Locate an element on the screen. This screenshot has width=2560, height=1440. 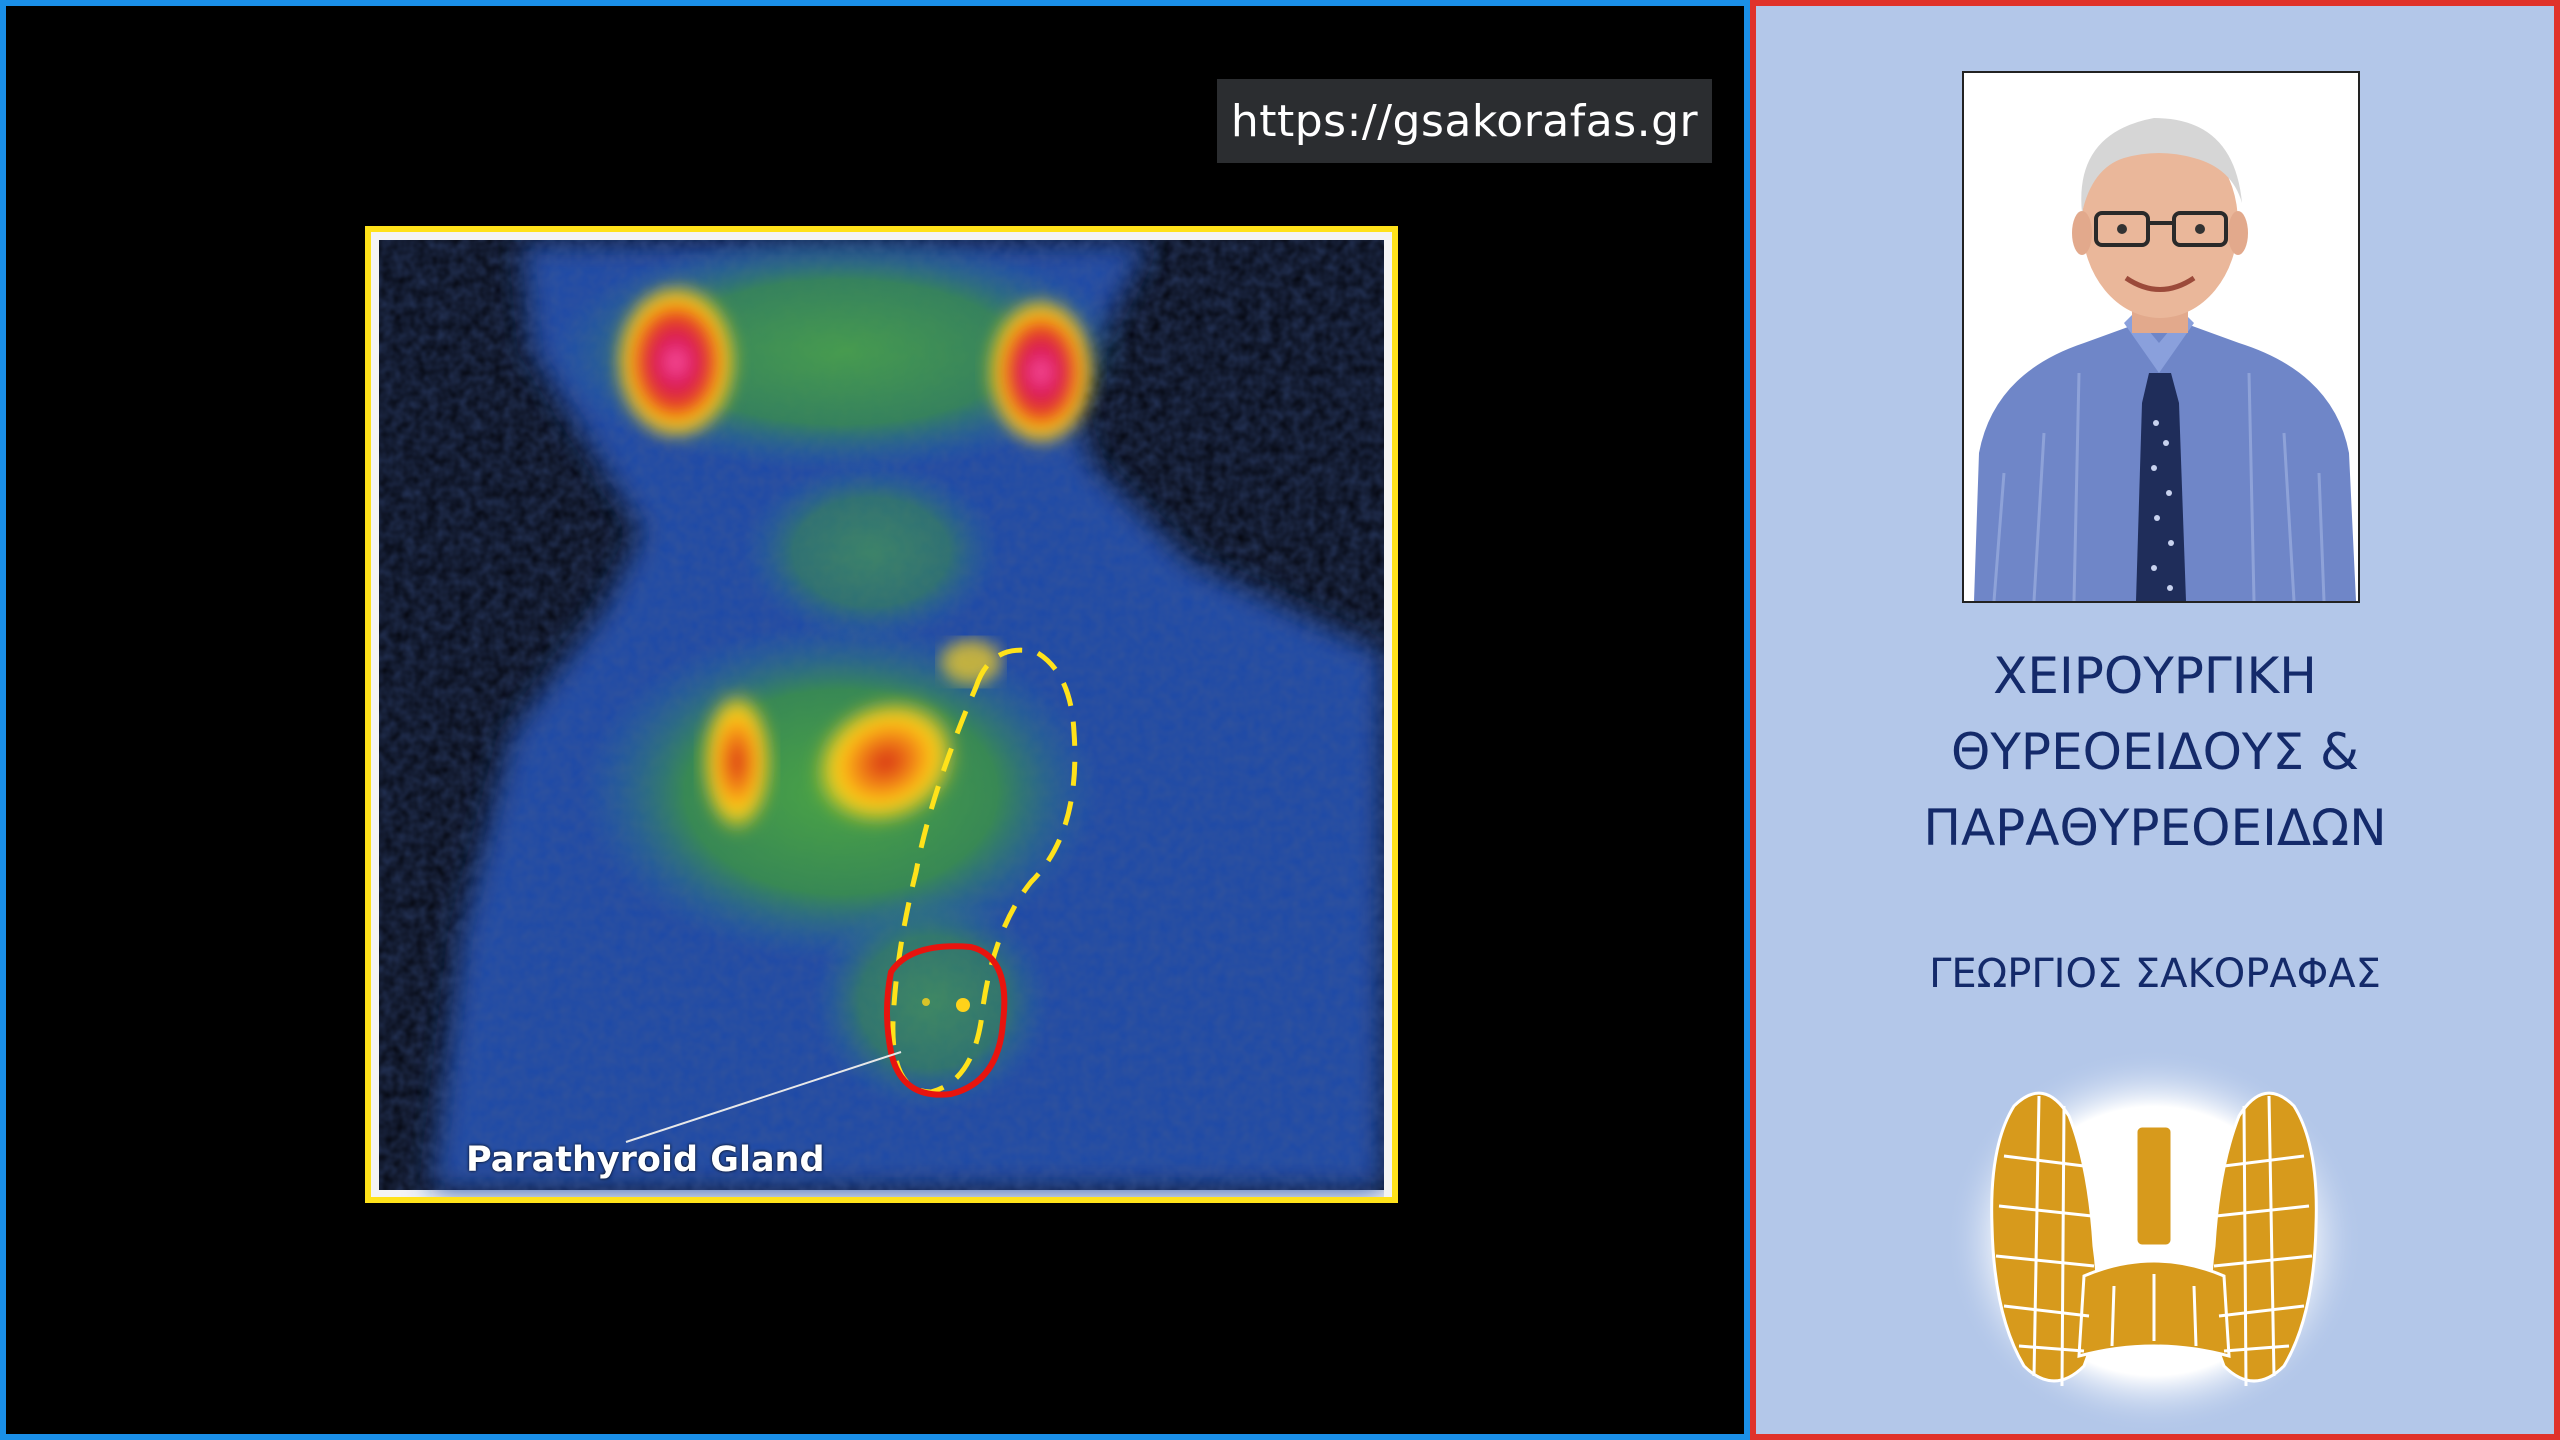
title-line-3: ΠΑΡΑΘΥΡΕΟΕΙΔΩΝ is located at coordinates (2155, 828).